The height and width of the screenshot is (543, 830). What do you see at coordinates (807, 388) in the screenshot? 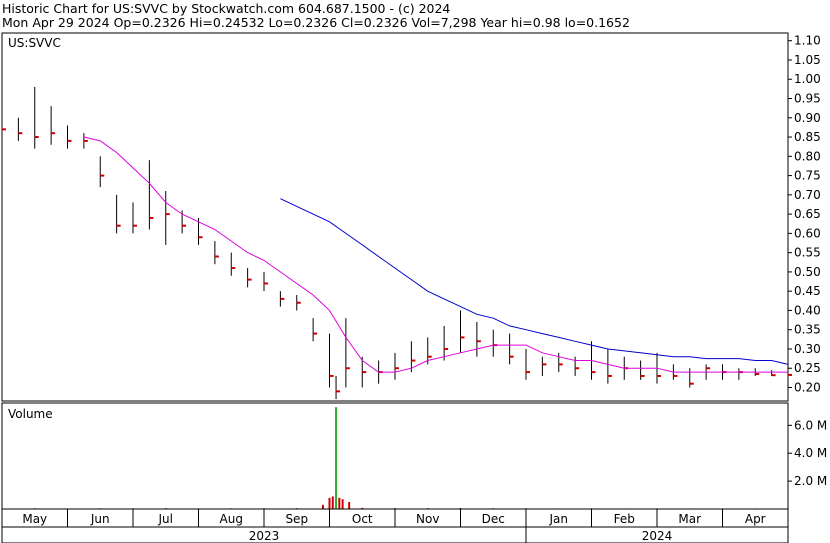
I see `price-tick-label: 0.20` at bounding box center [807, 388].